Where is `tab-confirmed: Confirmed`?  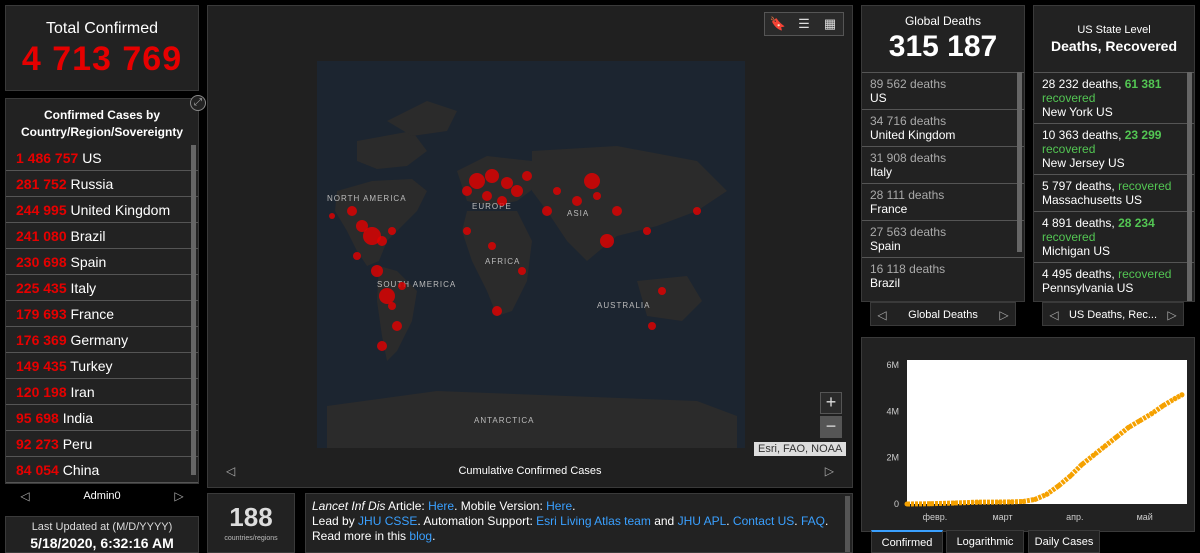 tab-confirmed: Confirmed is located at coordinates (907, 541).